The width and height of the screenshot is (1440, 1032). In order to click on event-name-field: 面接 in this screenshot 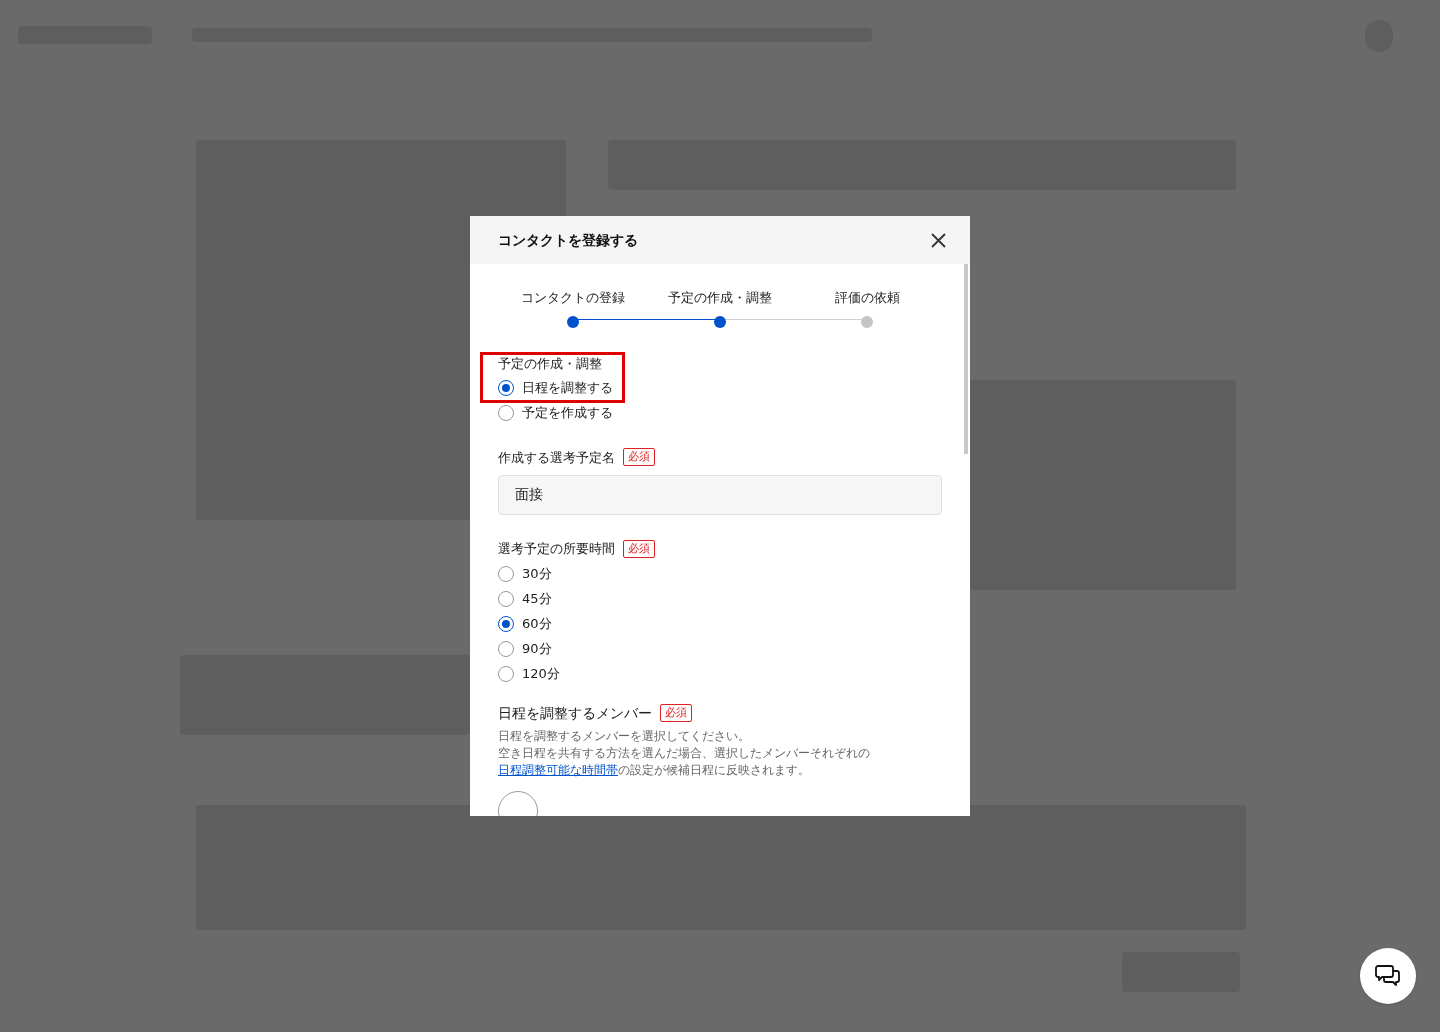, I will do `click(720, 495)`.